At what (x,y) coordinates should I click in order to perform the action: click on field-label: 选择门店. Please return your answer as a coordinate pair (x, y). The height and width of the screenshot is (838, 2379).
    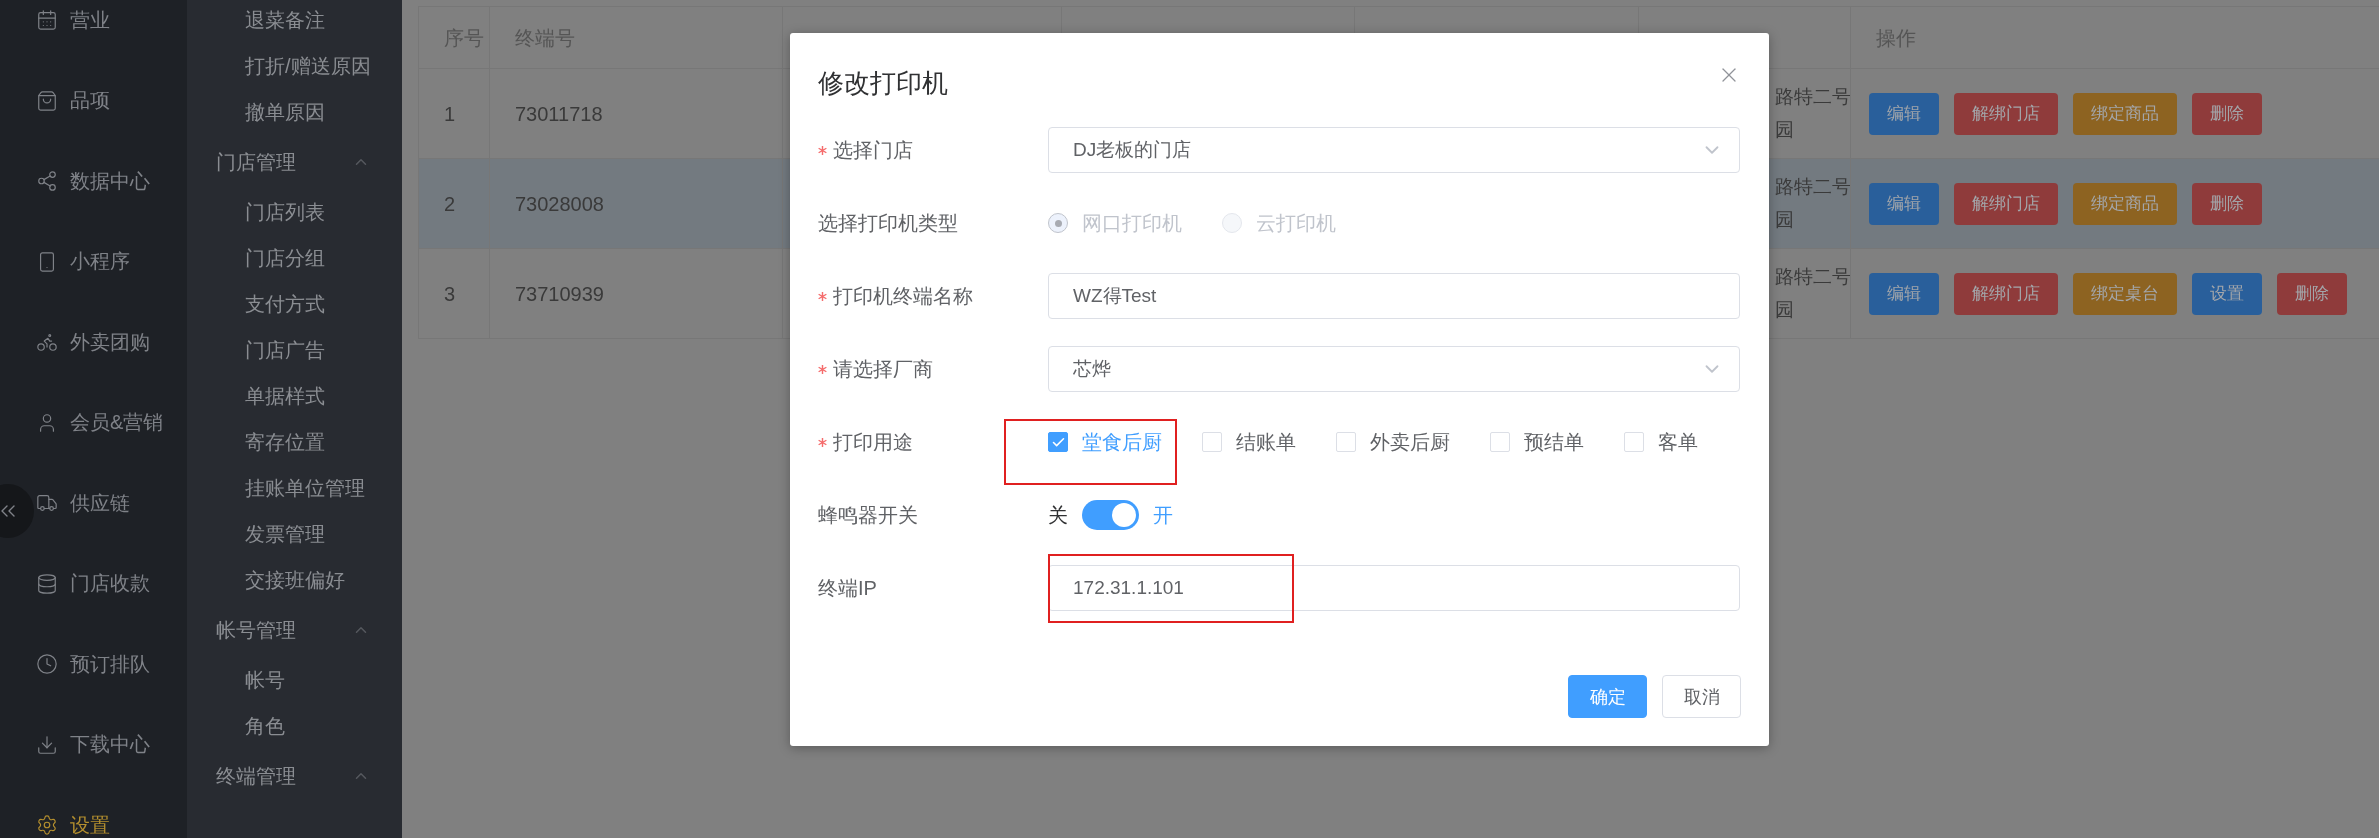
    Looking at the image, I should click on (873, 150).